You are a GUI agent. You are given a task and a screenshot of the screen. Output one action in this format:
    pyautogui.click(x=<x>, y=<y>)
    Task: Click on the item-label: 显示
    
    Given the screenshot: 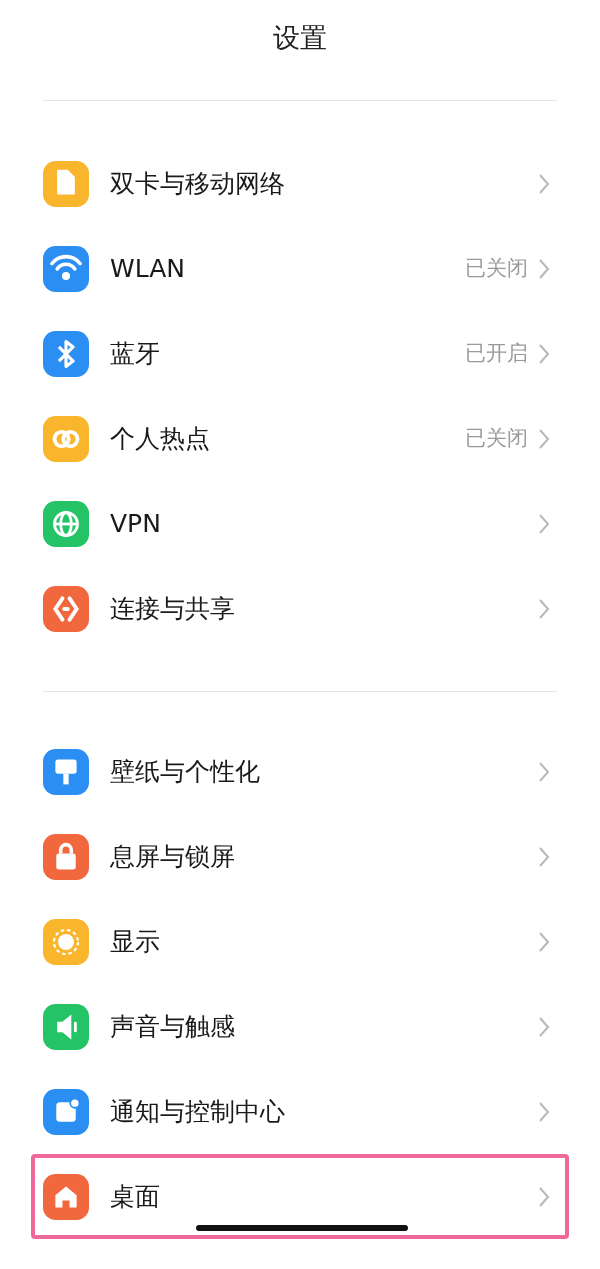 What is the action you would take?
    pyautogui.click(x=135, y=941)
    